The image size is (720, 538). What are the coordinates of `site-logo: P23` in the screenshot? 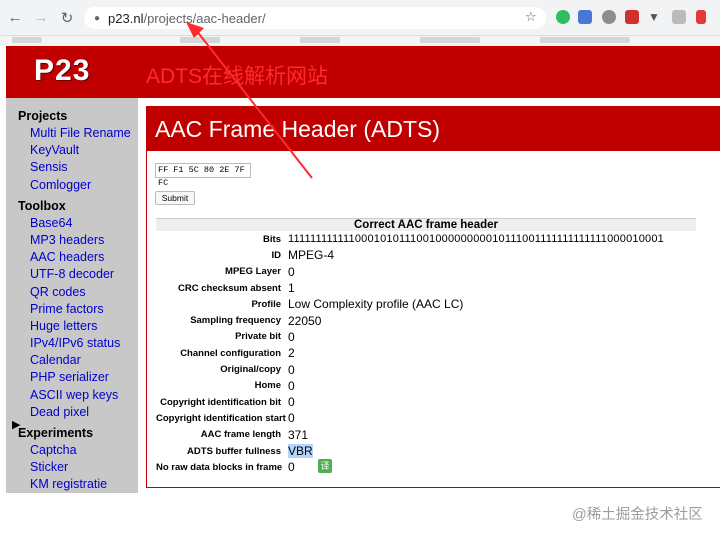 It's located at (62, 71).